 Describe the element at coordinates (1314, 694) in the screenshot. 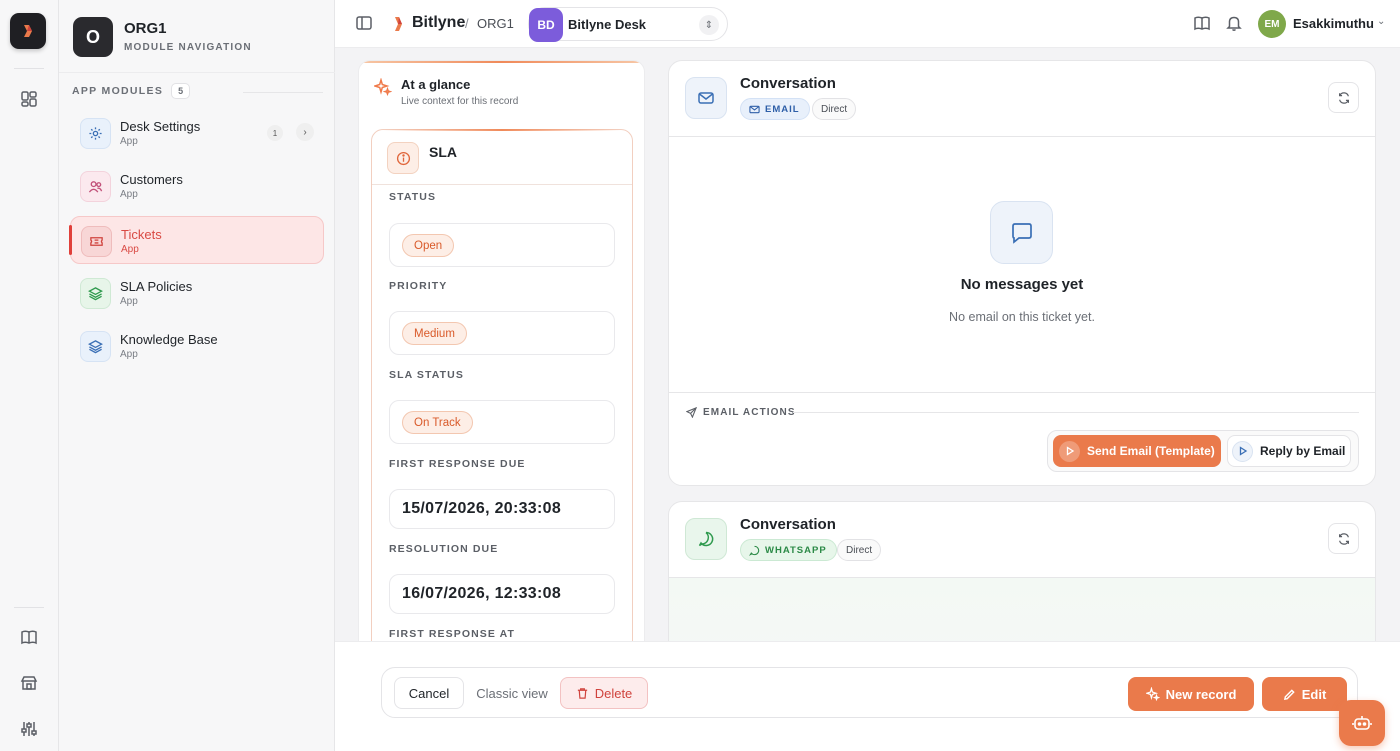

I see `edit-label: Edit` at that location.